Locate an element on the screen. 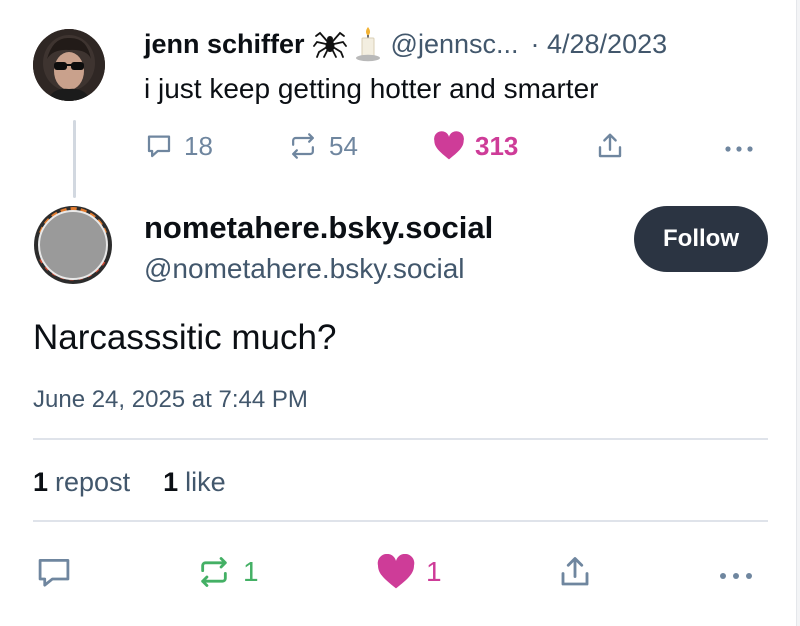 Image resolution: width=800 pixels, height=626 pixels. repost-stat-link: 1 repost is located at coordinates (81, 482).